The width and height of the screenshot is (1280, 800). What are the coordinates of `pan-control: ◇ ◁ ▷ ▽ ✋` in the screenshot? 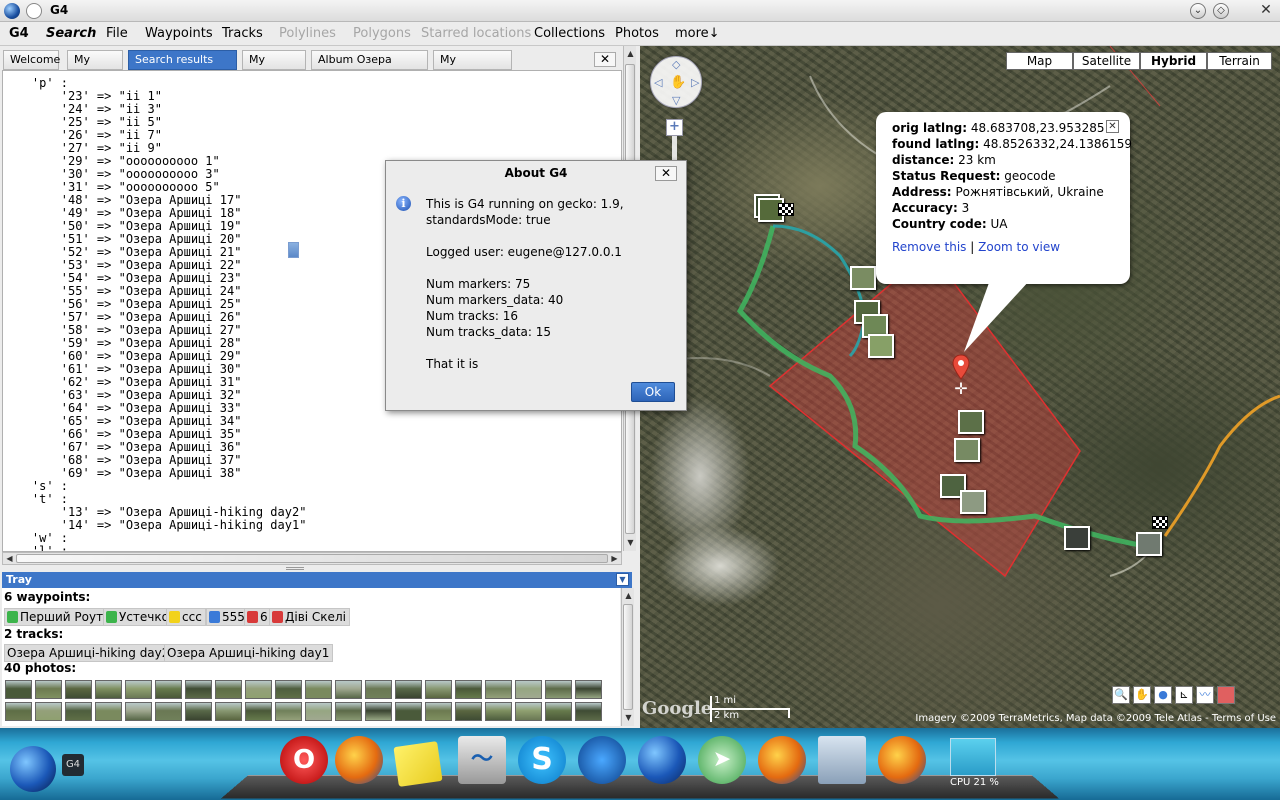 It's located at (676, 82).